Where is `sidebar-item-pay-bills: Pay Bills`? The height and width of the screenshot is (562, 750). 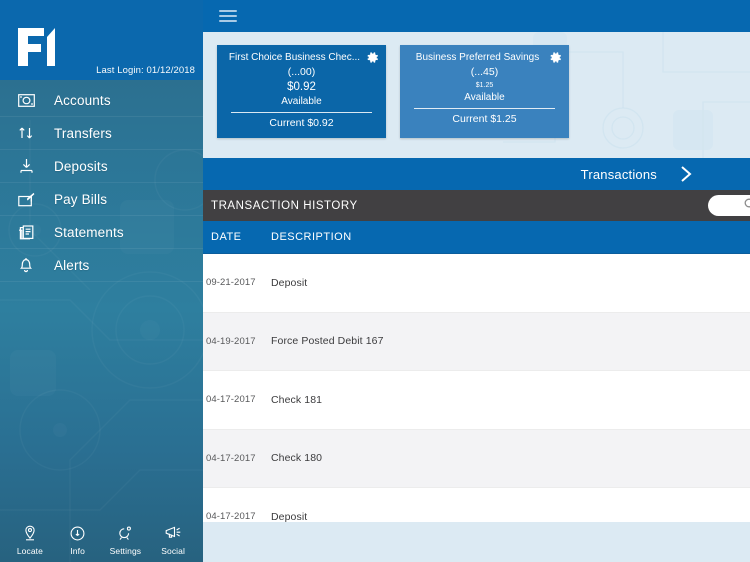
sidebar-item-pay-bills: Pay Bills is located at coordinates (101, 199).